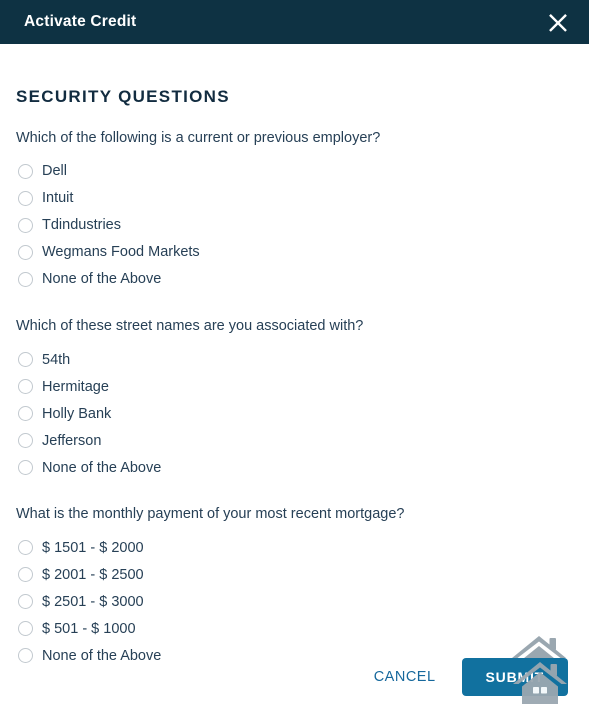 This screenshot has height=720, width=589. What do you see at coordinates (80, 21) in the screenshot?
I see `page-title: Activate Credit` at bounding box center [80, 21].